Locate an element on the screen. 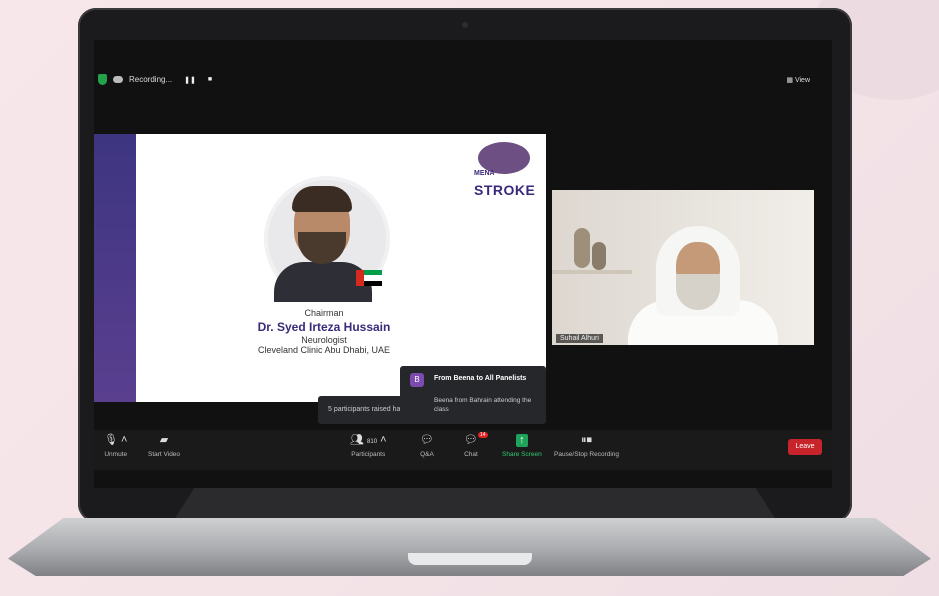 The image size is (939, 596). share-screen-icon: ↑ is located at coordinates (521, 440).